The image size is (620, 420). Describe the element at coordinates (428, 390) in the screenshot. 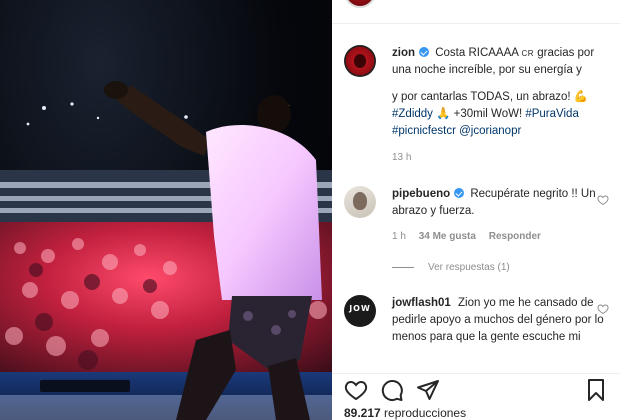

I see `share-icon` at that location.